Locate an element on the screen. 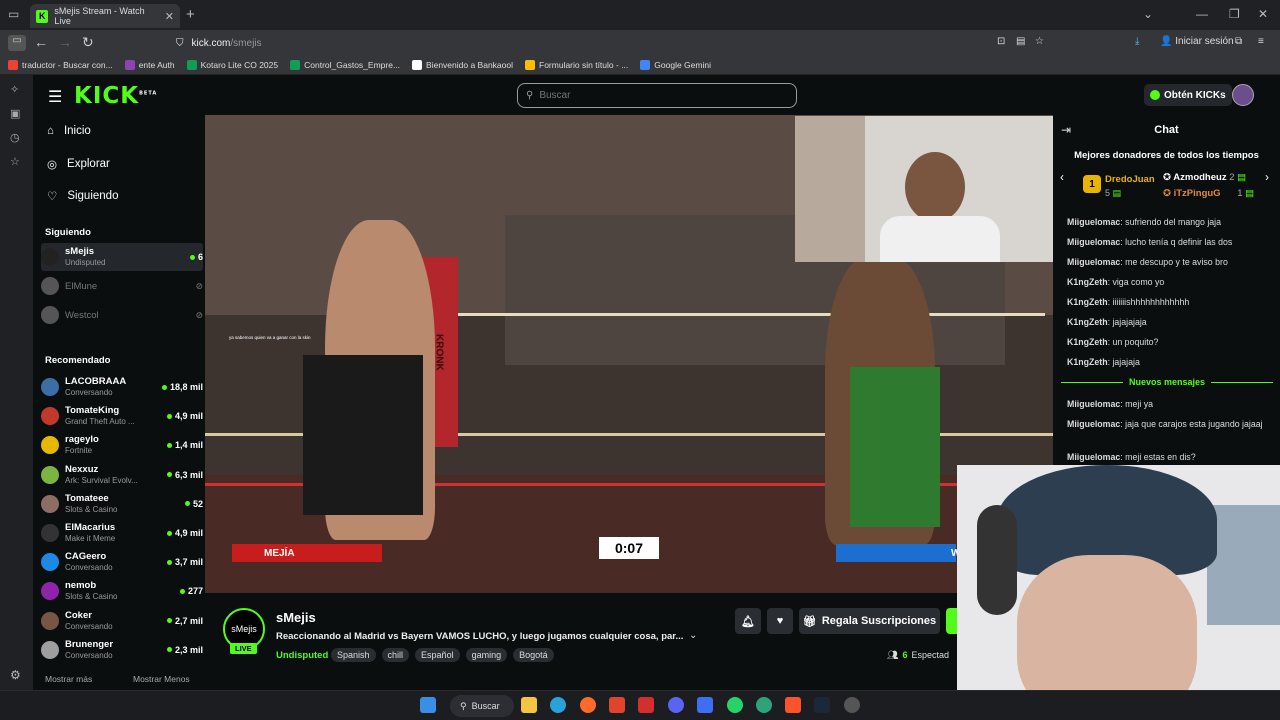  sidebar-channel: LACOBRAAA Conversando 18,8 mil is located at coordinates (122, 387).